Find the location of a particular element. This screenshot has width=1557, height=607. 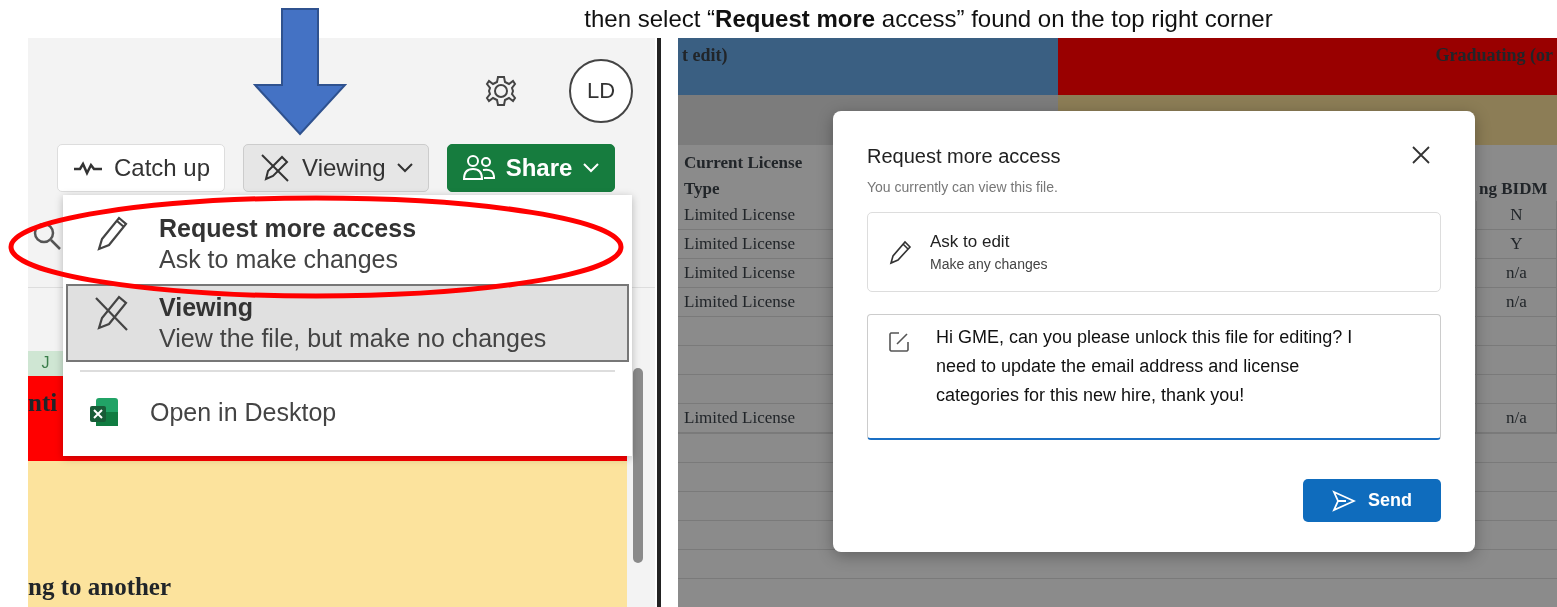

table-cell-text: N is located at coordinates (1516, 215).